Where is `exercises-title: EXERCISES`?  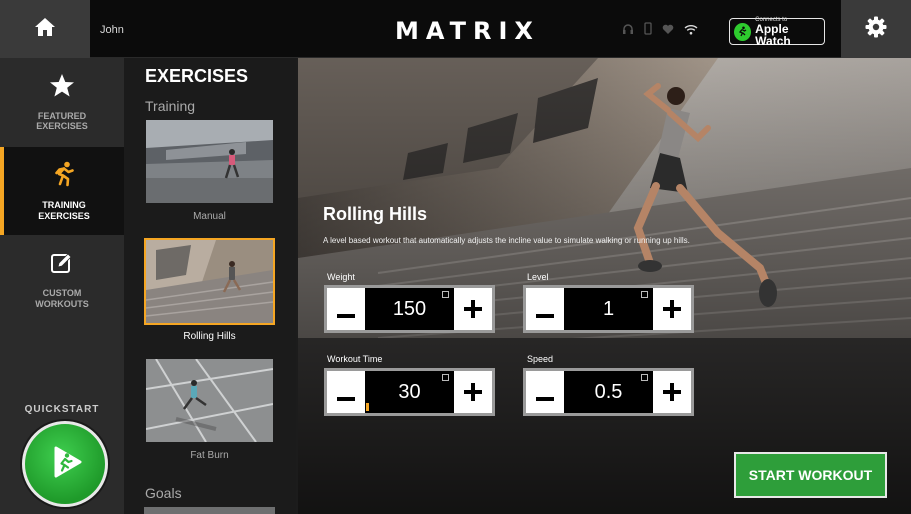 exercises-title: EXERCISES is located at coordinates (197, 76).